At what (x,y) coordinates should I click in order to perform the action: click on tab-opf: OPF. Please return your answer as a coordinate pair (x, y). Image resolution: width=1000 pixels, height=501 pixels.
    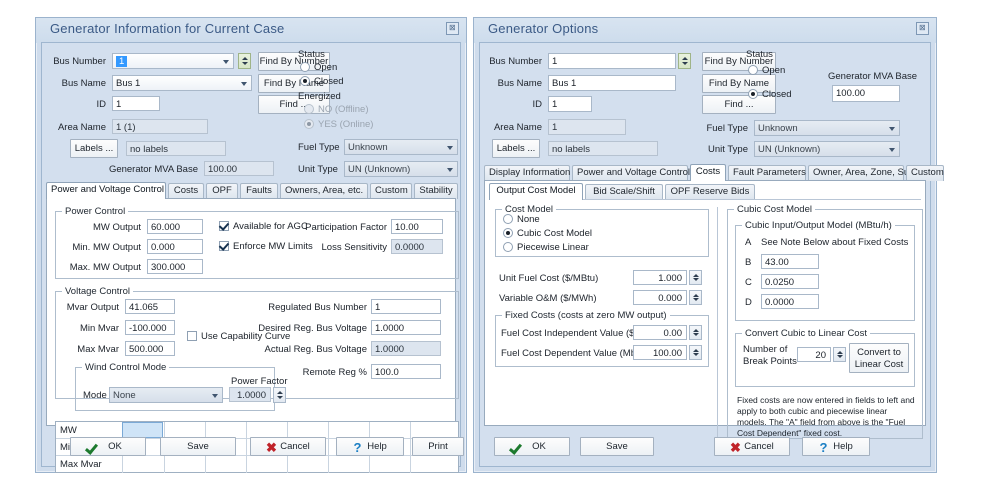
    Looking at the image, I should click on (222, 191).